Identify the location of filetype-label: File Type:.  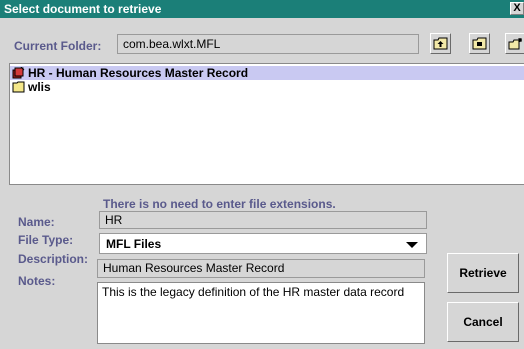
(46, 240).